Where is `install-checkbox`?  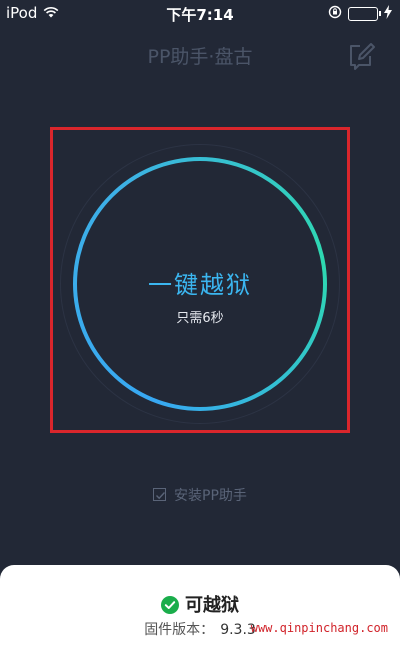 install-checkbox is located at coordinates (160, 494).